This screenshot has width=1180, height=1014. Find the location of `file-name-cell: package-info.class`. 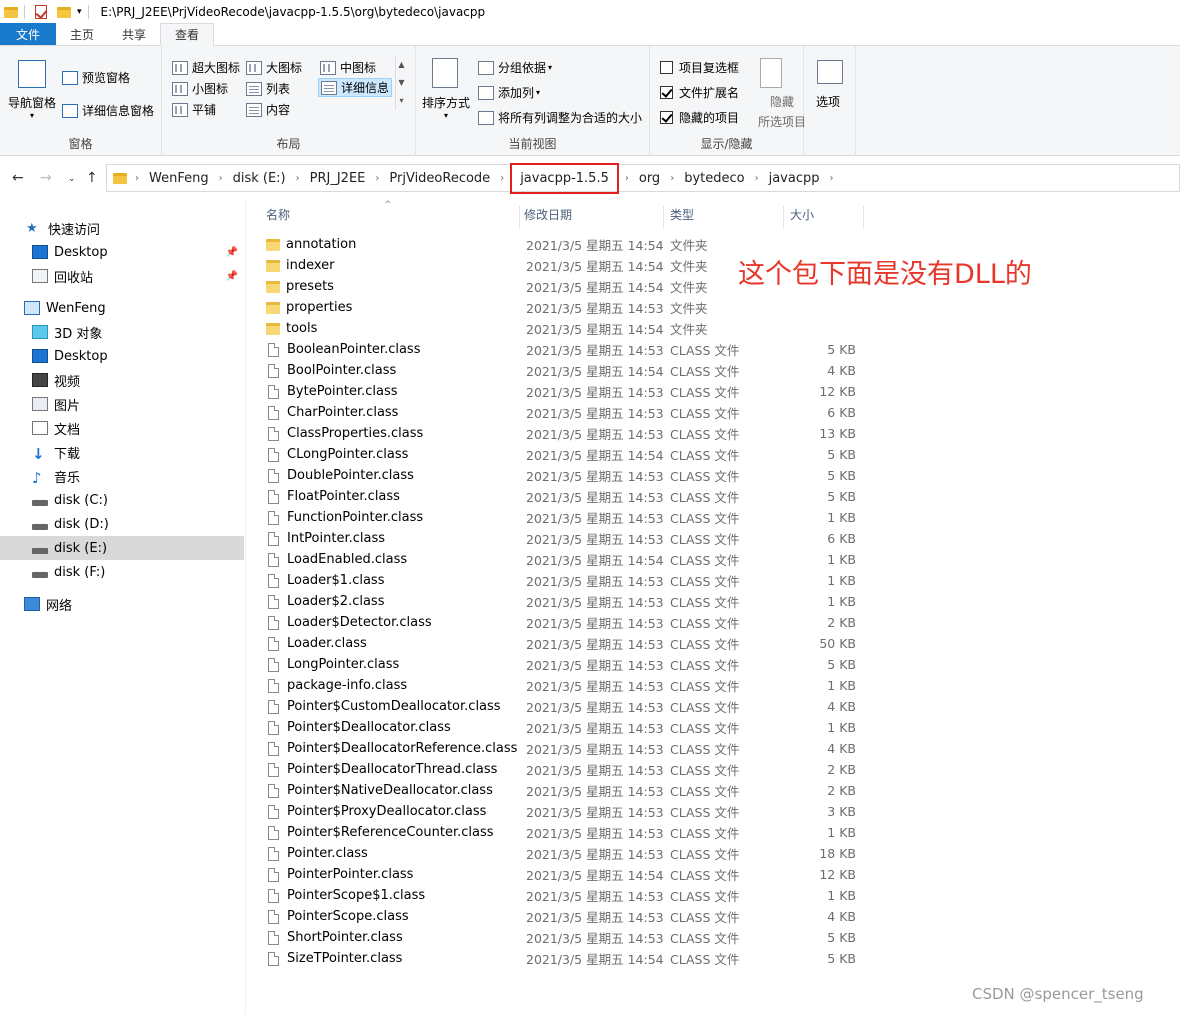

file-name-cell: package-info.class is located at coordinates (336, 685).